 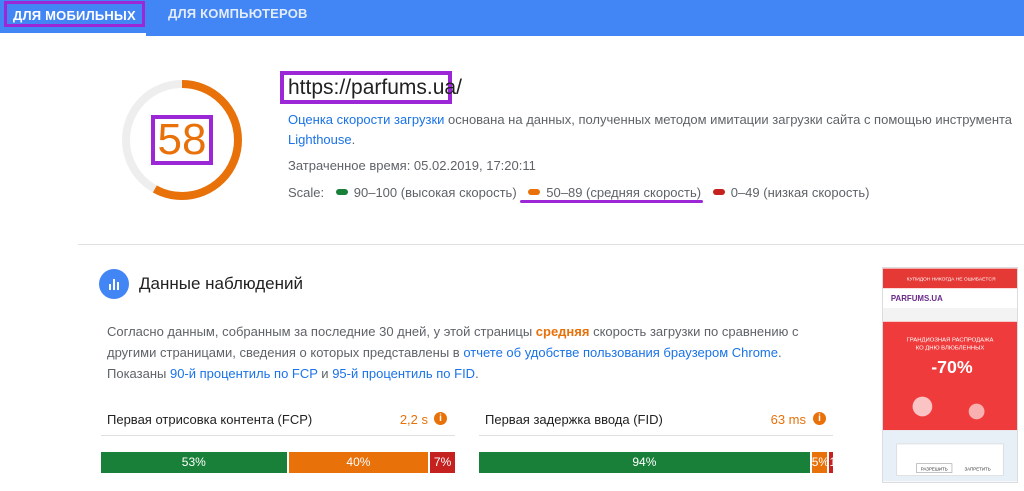 I want to click on performance-score: 58, so click(x=182, y=139).